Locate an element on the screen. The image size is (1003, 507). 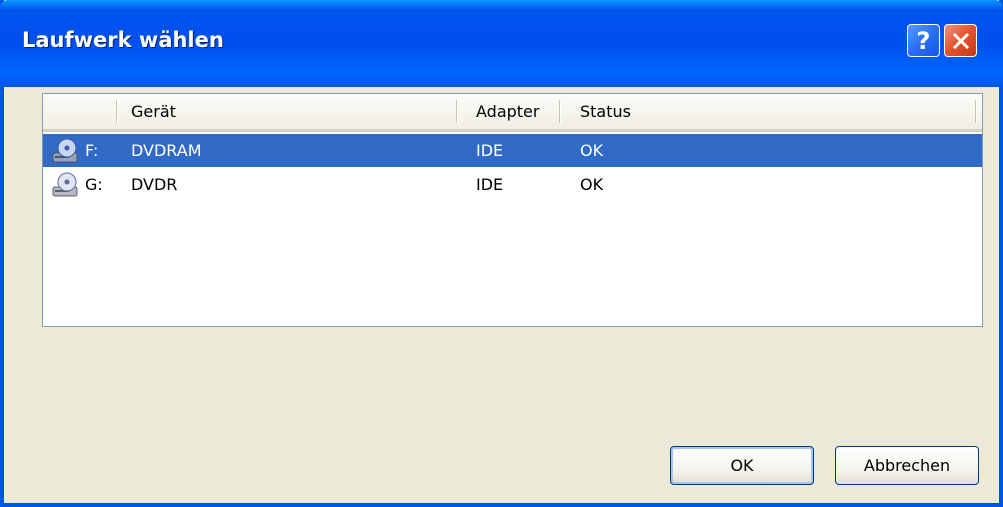
close-icon is located at coordinates (960, 40).